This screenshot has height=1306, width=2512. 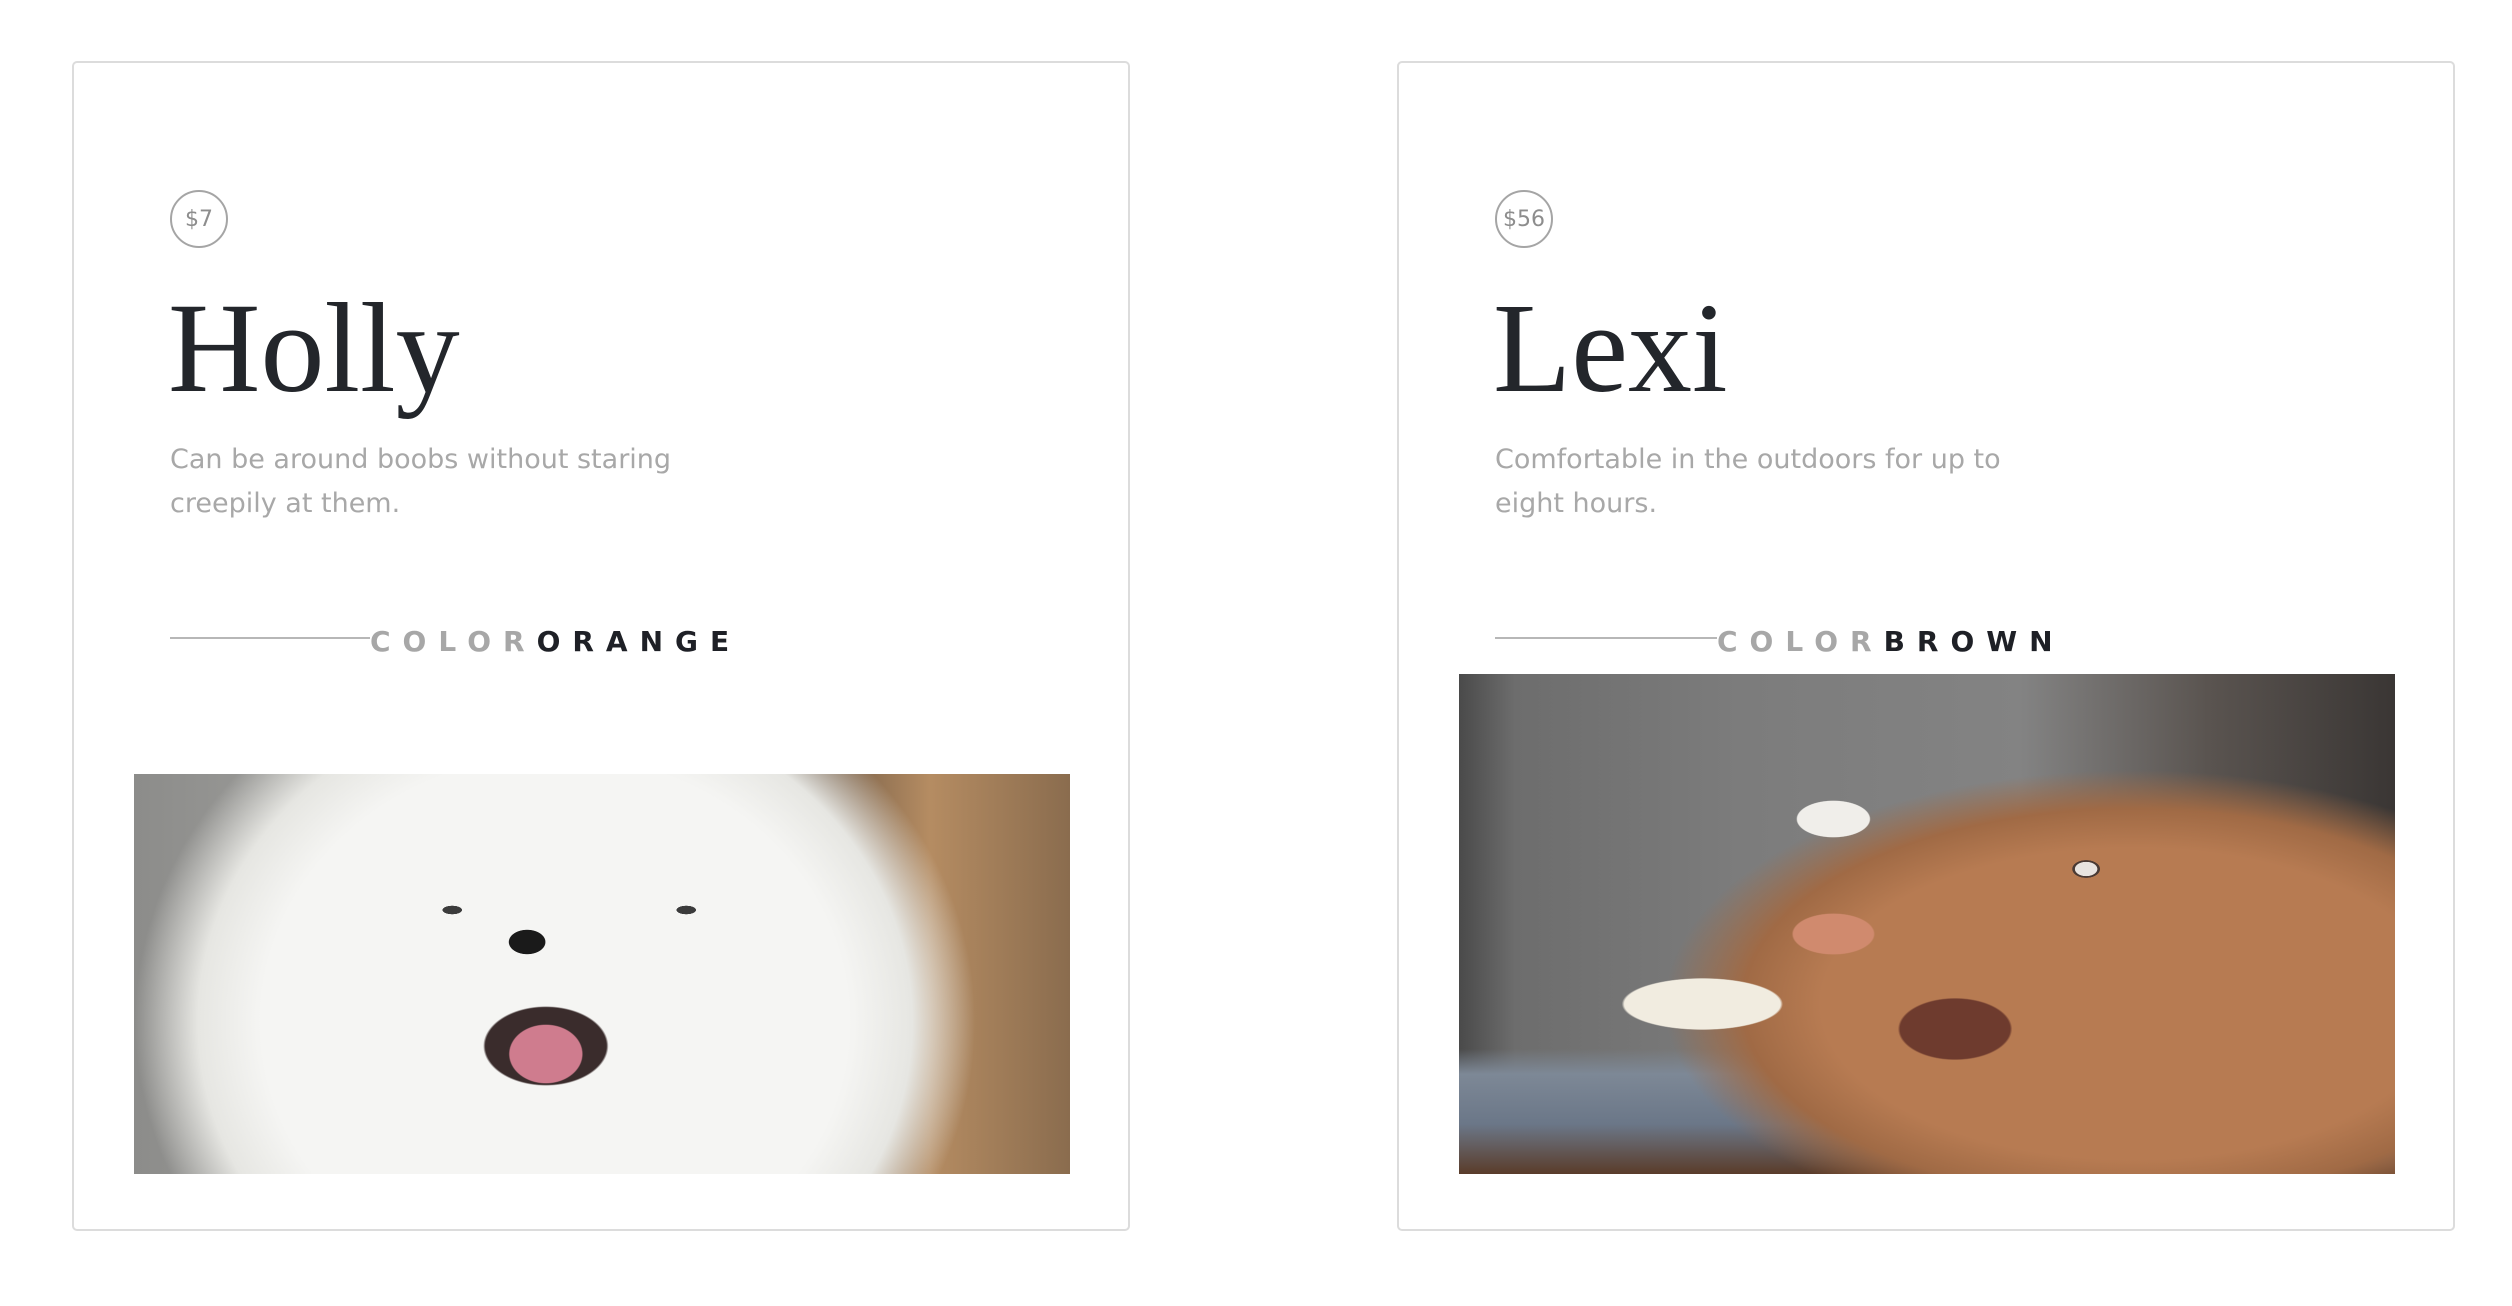 What do you see at coordinates (1524, 219) in the screenshot?
I see `price-badge: $56` at bounding box center [1524, 219].